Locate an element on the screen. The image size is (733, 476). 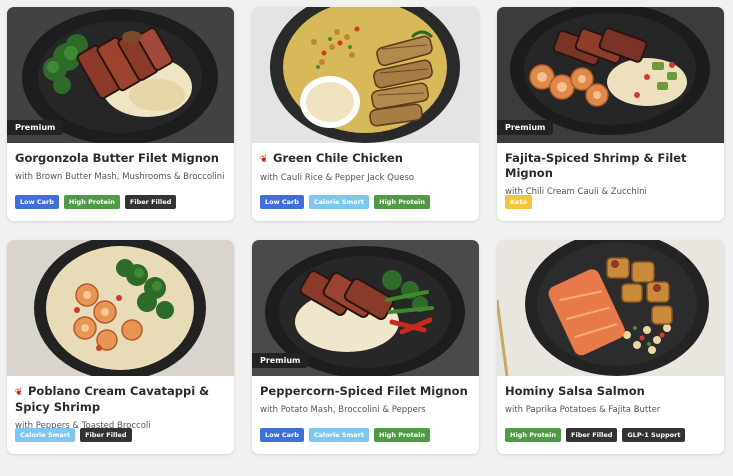
meal-subtitle: with Chili Cream Cauli & Zucchini is located at coordinates (576, 192).